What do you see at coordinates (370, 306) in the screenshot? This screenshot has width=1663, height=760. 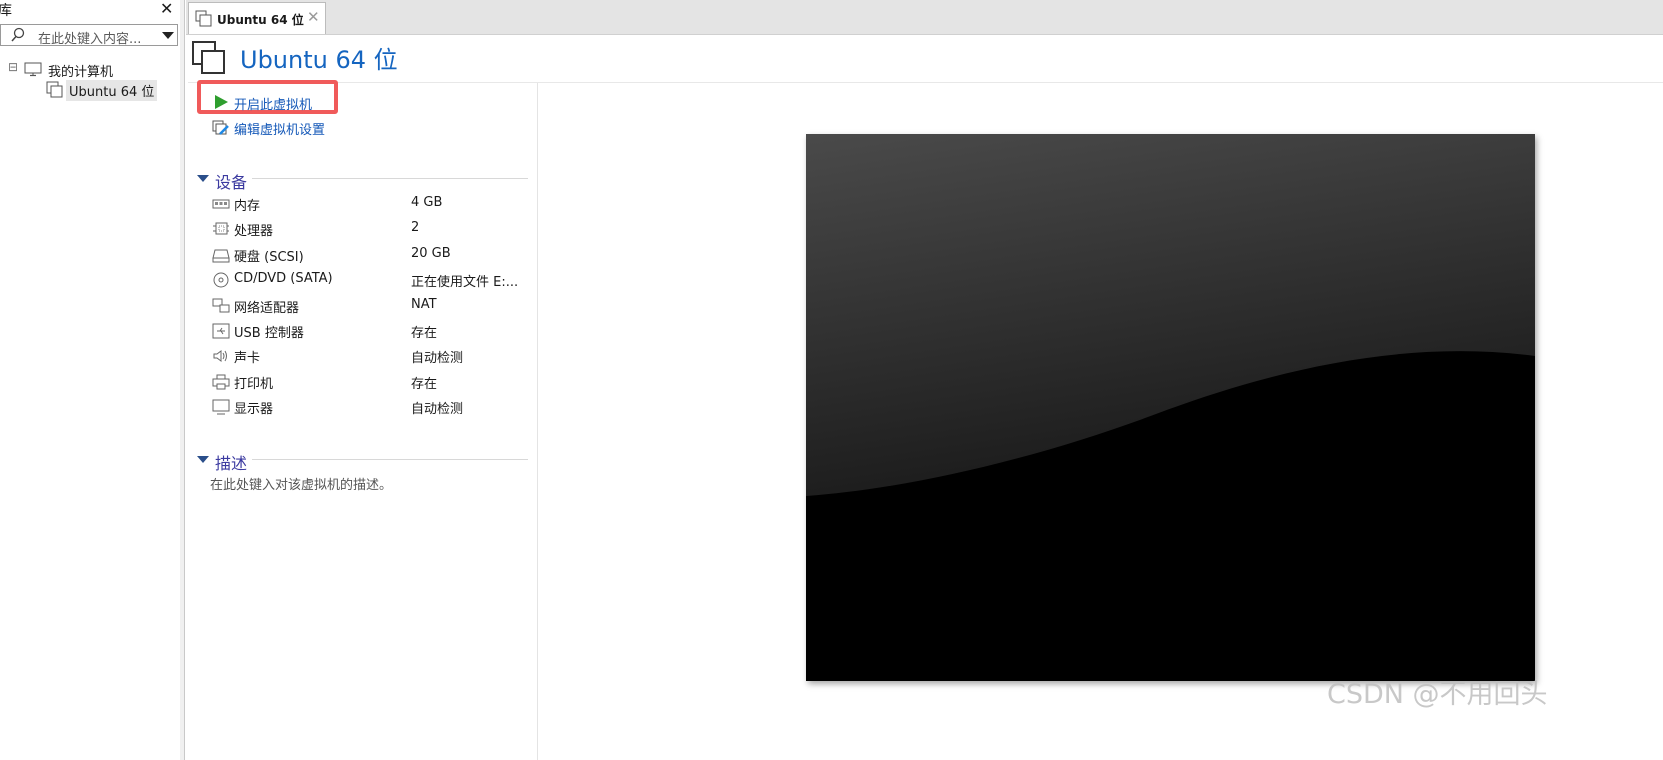 I see `device-row-network-adapter: 网络适配器 NAT` at bounding box center [370, 306].